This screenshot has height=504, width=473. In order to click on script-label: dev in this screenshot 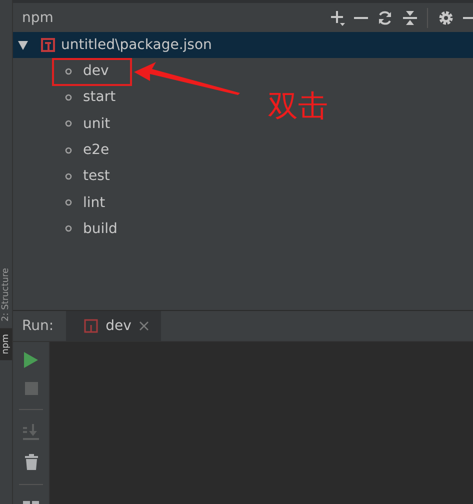, I will do `click(96, 71)`.